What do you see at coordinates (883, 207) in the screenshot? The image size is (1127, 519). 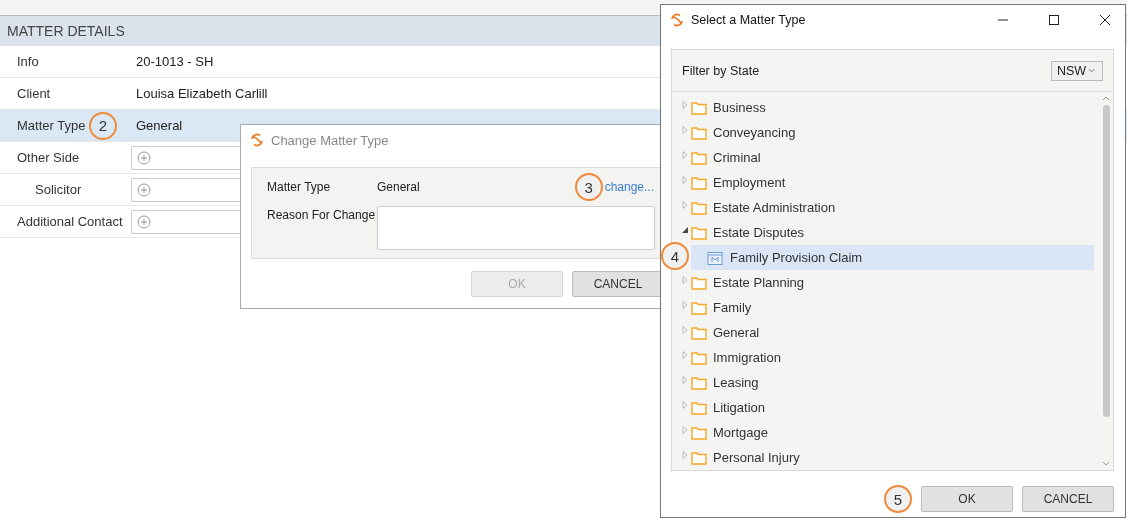 I see `tree-item: Estate Administration` at bounding box center [883, 207].